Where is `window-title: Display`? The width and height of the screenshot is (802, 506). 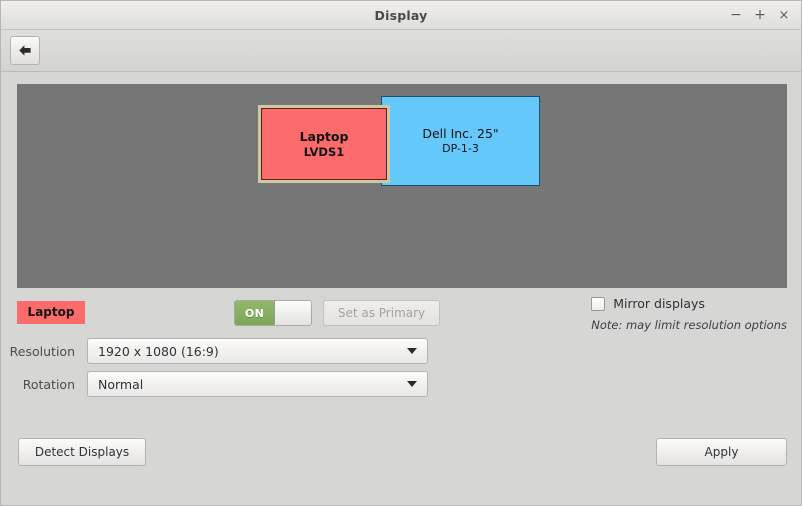
window-title: Display is located at coordinates (401, 15).